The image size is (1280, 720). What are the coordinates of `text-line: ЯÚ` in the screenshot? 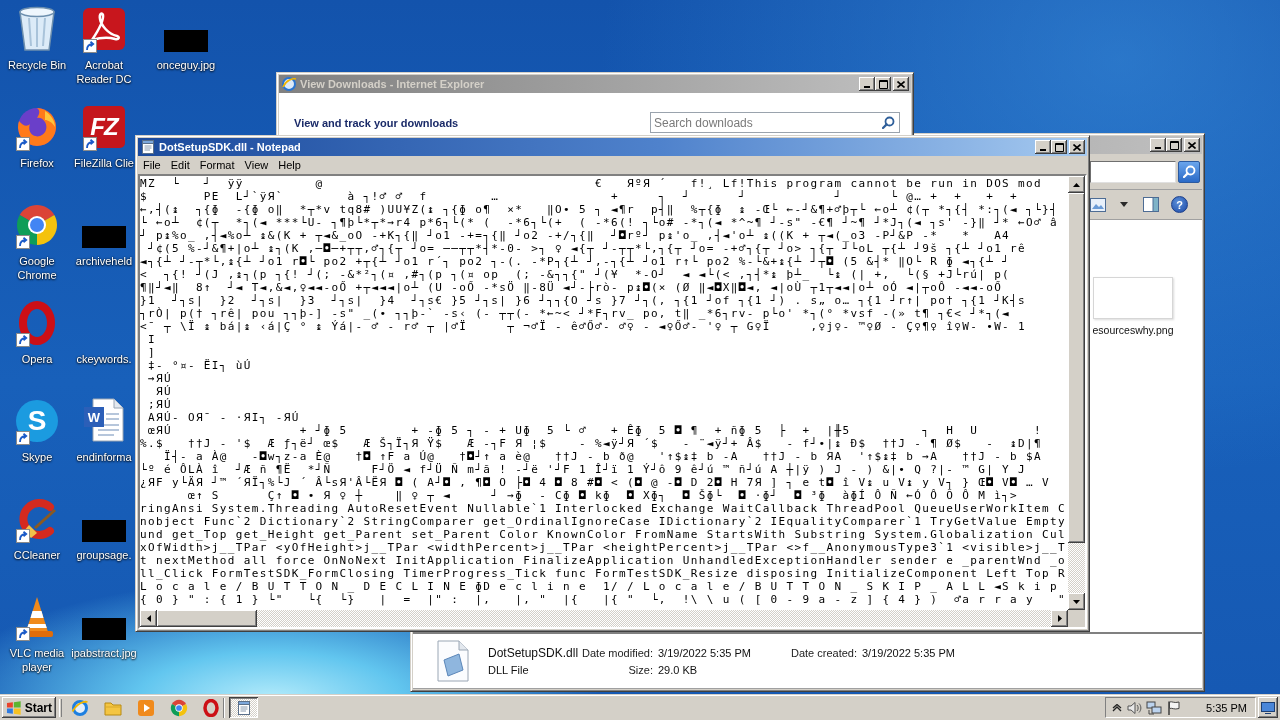 It's located at (163, 391).